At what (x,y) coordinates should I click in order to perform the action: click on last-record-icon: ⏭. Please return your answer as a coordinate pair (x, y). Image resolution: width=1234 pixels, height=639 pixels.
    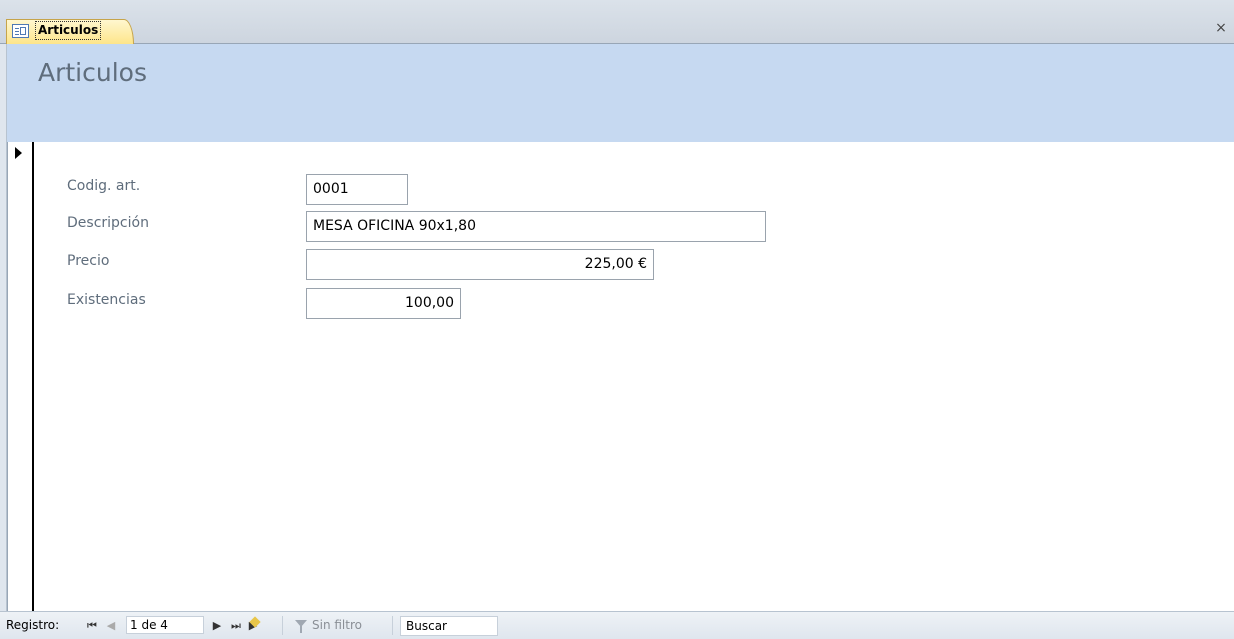
    Looking at the image, I should click on (236, 625).